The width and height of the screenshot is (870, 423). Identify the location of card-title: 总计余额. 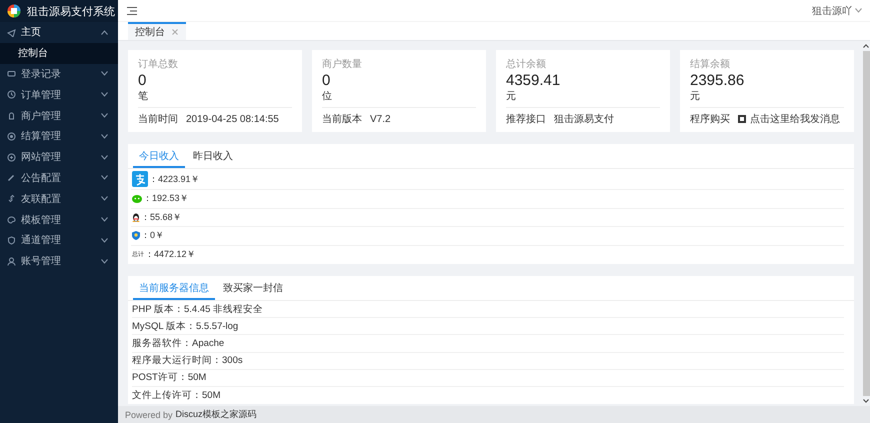
(526, 64).